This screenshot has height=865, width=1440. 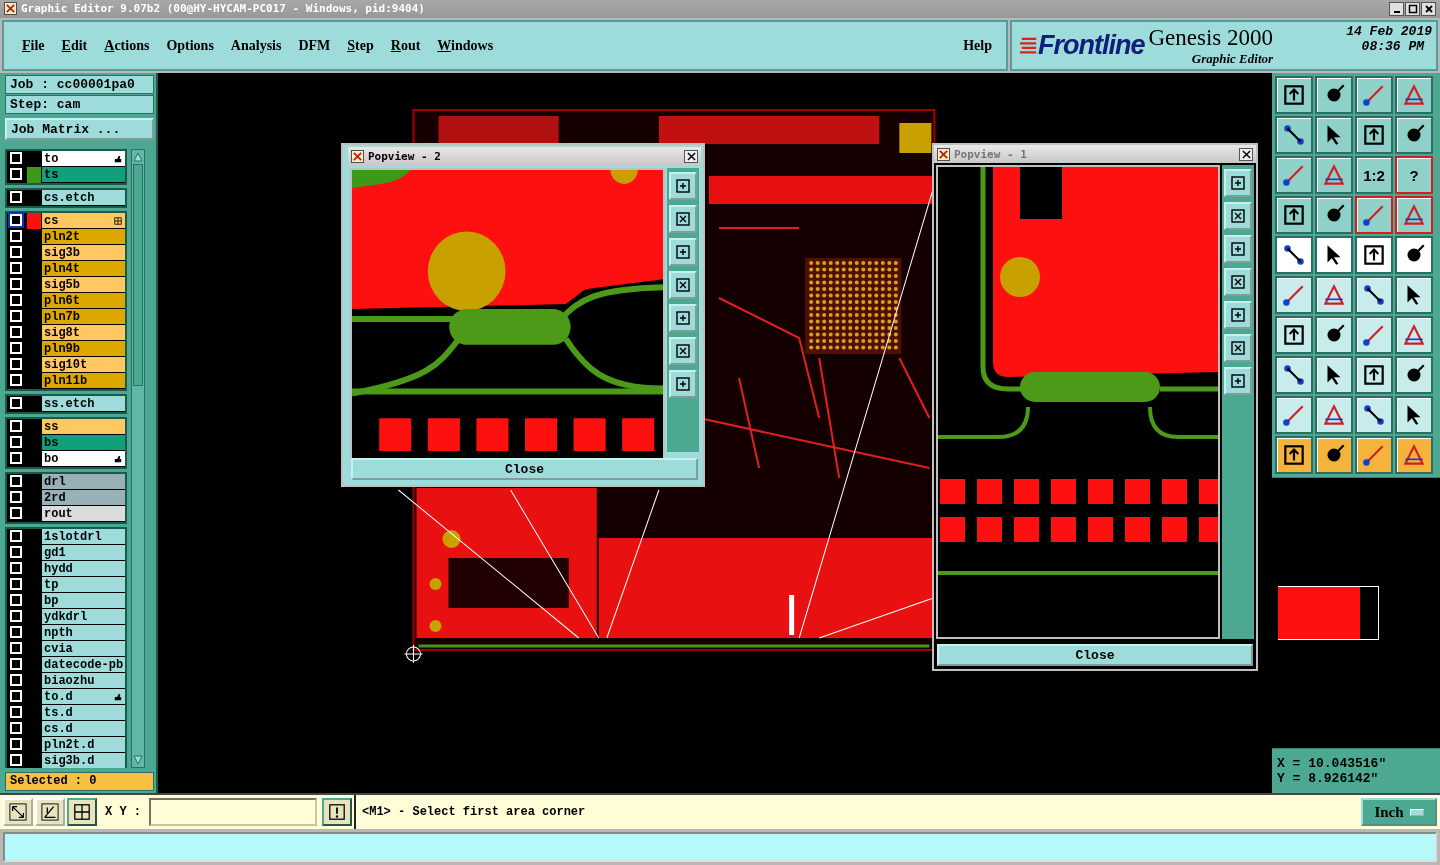 I want to click on layer-name: npth, so click(x=83, y=633).